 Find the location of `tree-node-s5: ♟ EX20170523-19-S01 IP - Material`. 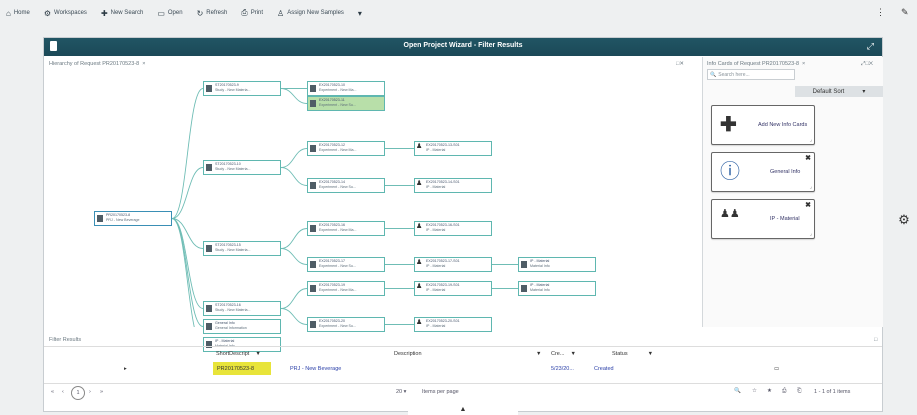

tree-node-s5: ♟ EX20170523-19-S01 IP - Material is located at coordinates (453, 288).